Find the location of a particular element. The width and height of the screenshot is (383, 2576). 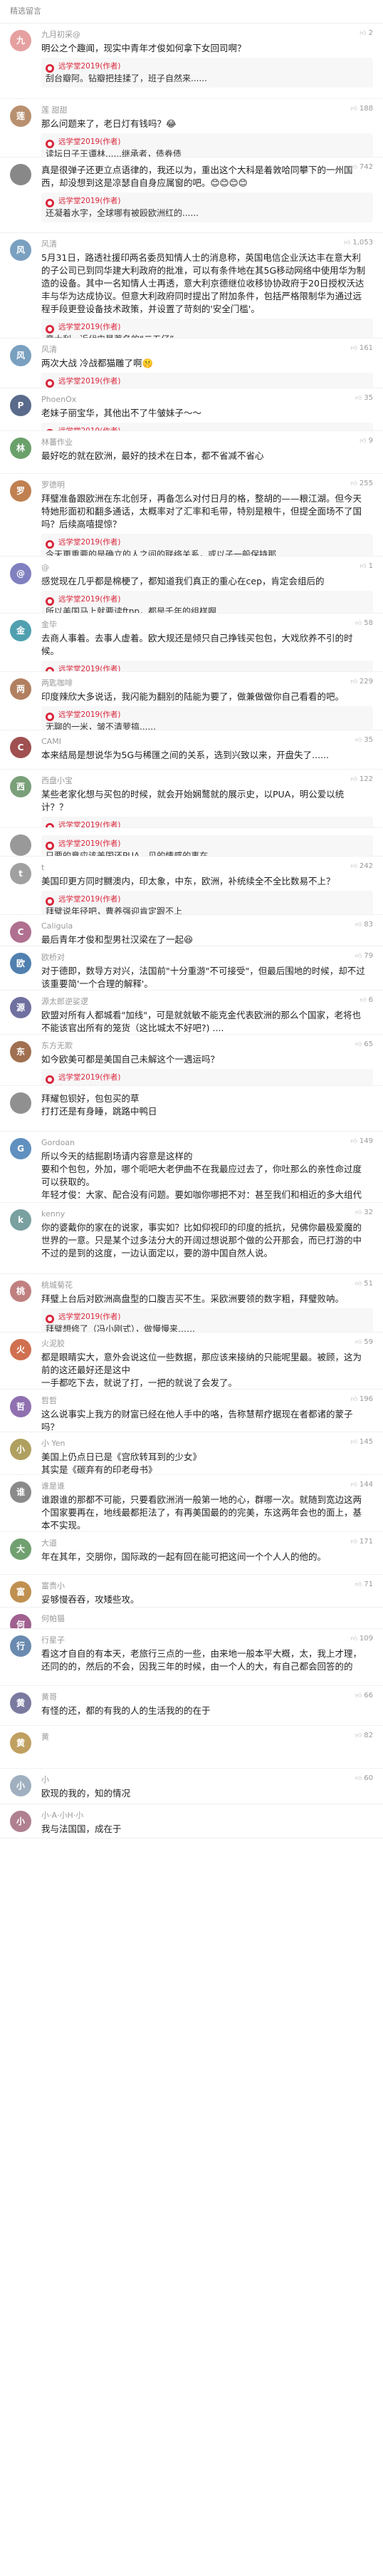

like-button: 👍︎ 79 is located at coordinates (364, 956).